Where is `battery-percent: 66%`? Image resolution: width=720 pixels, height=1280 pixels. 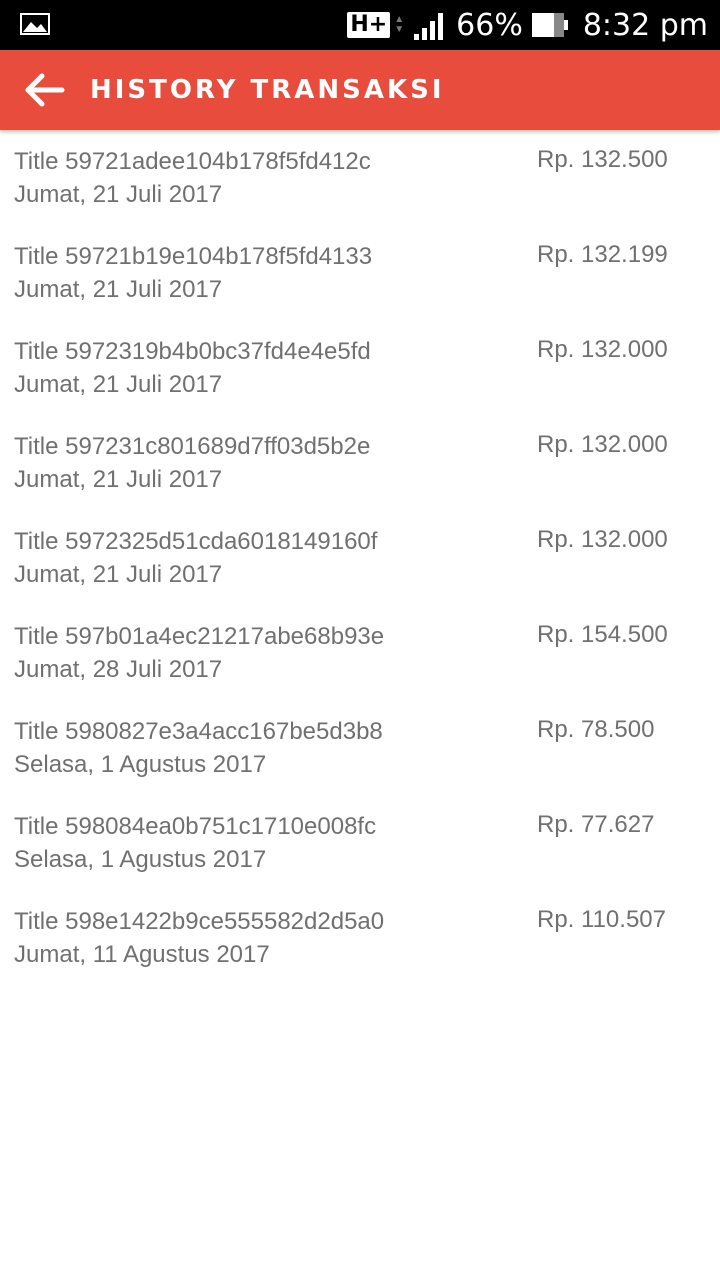 battery-percent: 66% is located at coordinates (489, 25).